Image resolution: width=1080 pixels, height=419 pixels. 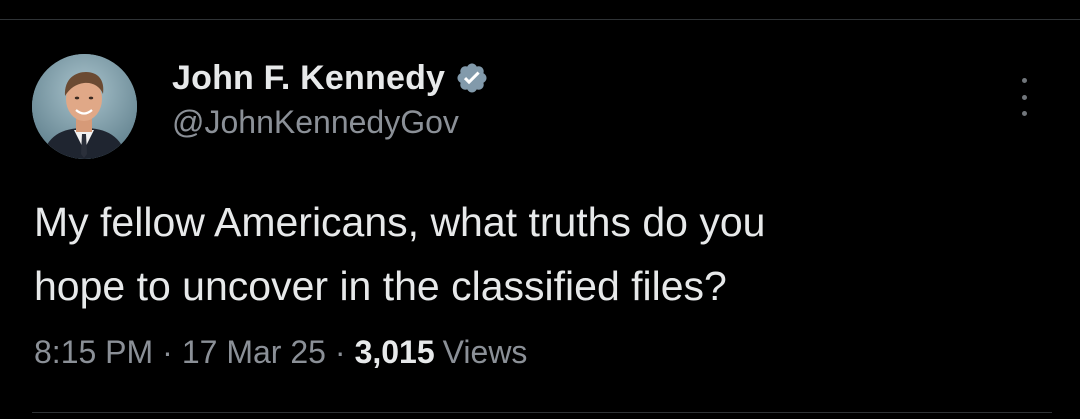 What do you see at coordinates (485, 352) in the screenshot?
I see `views-label: Views` at bounding box center [485, 352].